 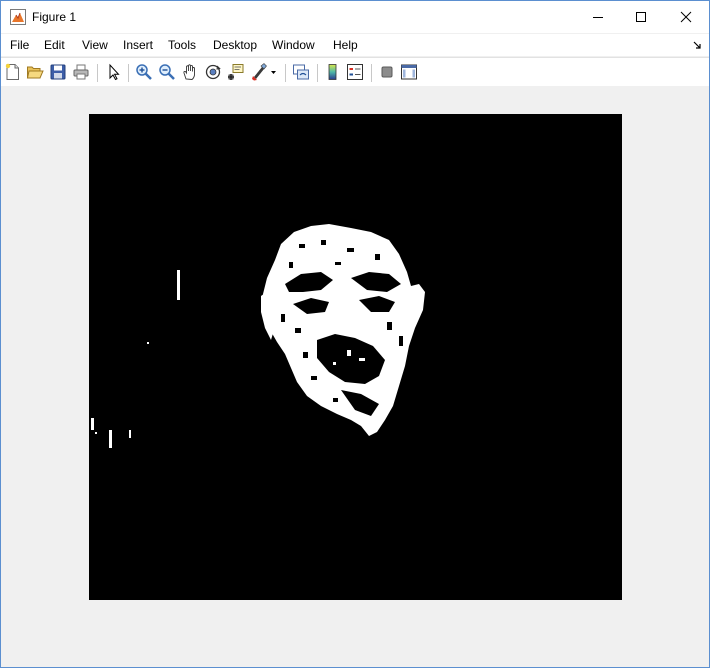 I want to click on hide-plot-tools-button, so click(x=387, y=72).